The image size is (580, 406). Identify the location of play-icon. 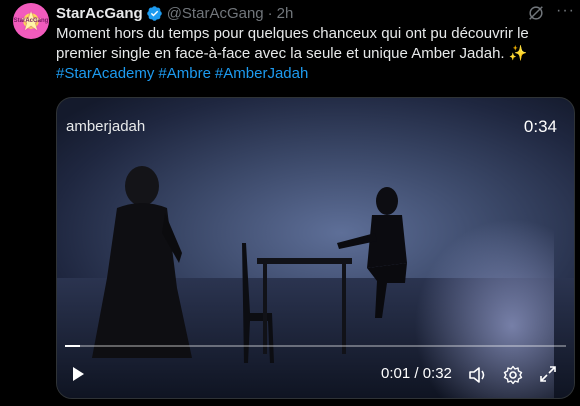
(78, 374).